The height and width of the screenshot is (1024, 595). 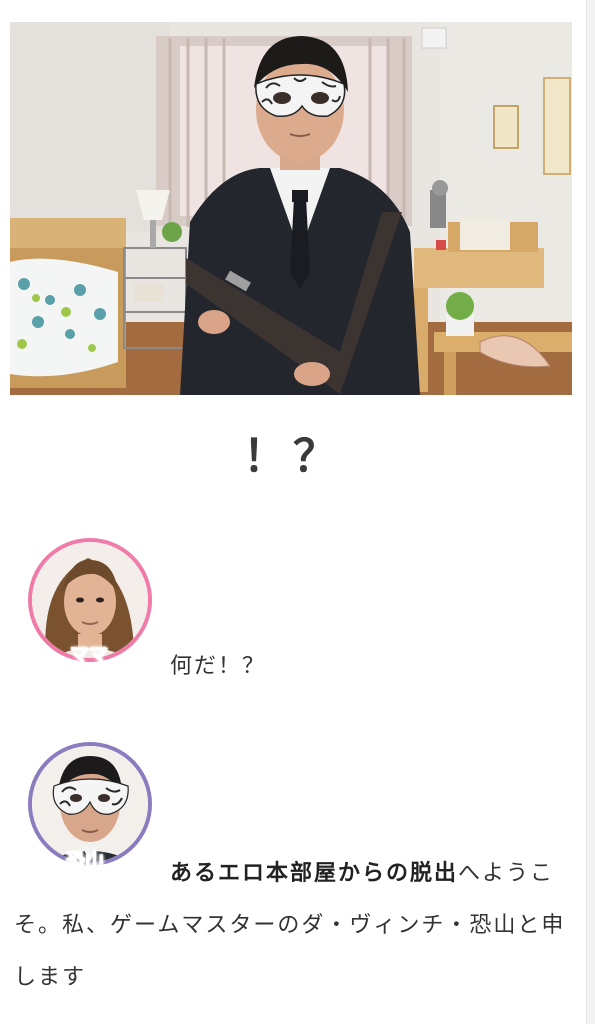 I want to click on speaker-label-mama: ママ, so click(x=89, y=655).